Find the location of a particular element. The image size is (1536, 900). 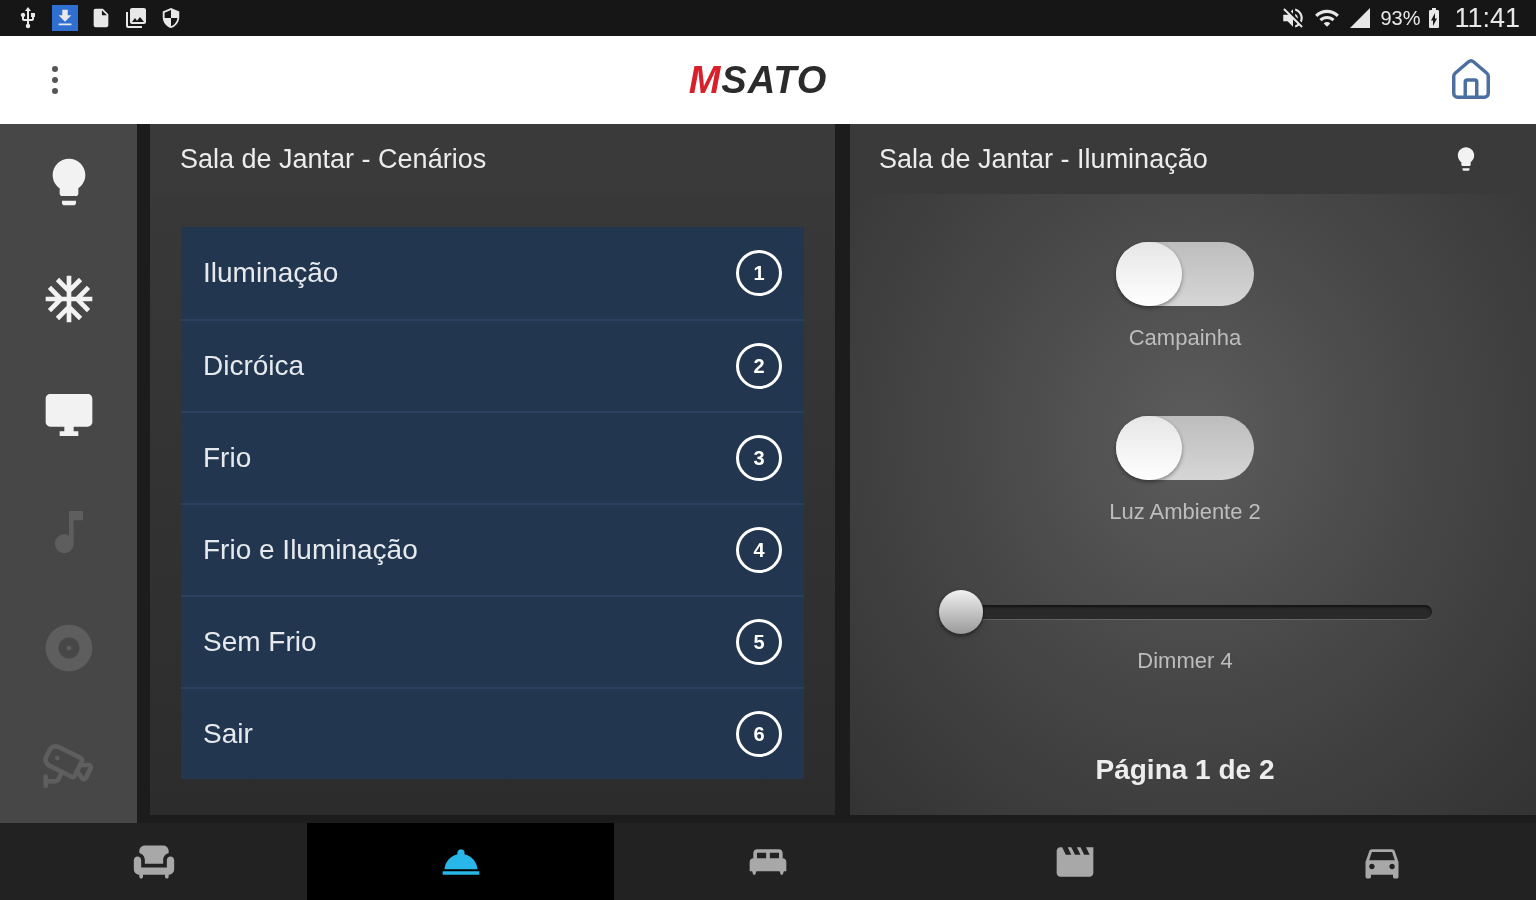

panel-title: Sala de Jantar - Cenários is located at coordinates (333, 159).